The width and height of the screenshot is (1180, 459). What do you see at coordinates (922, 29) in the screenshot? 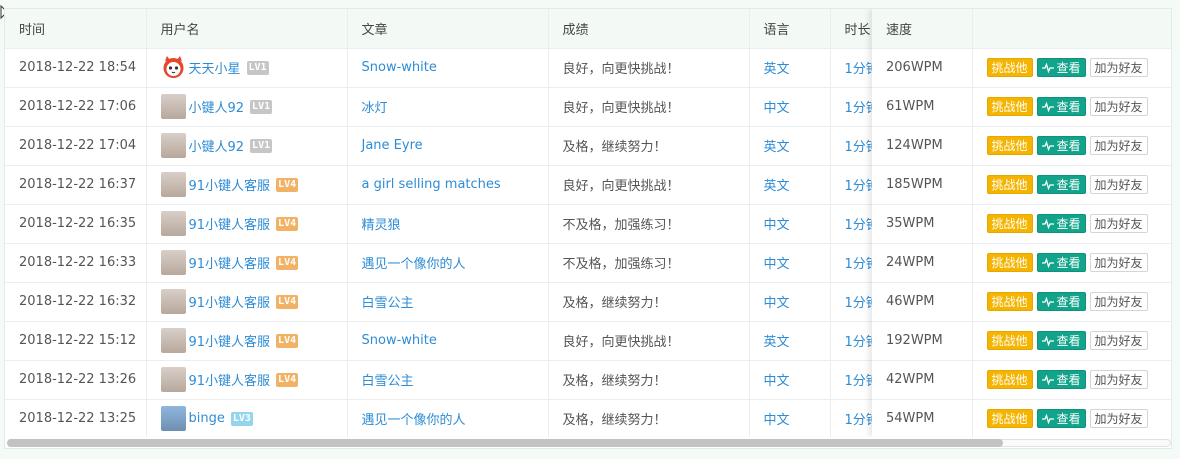
I see `column-header-speed: 速度` at bounding box center [922, 29].